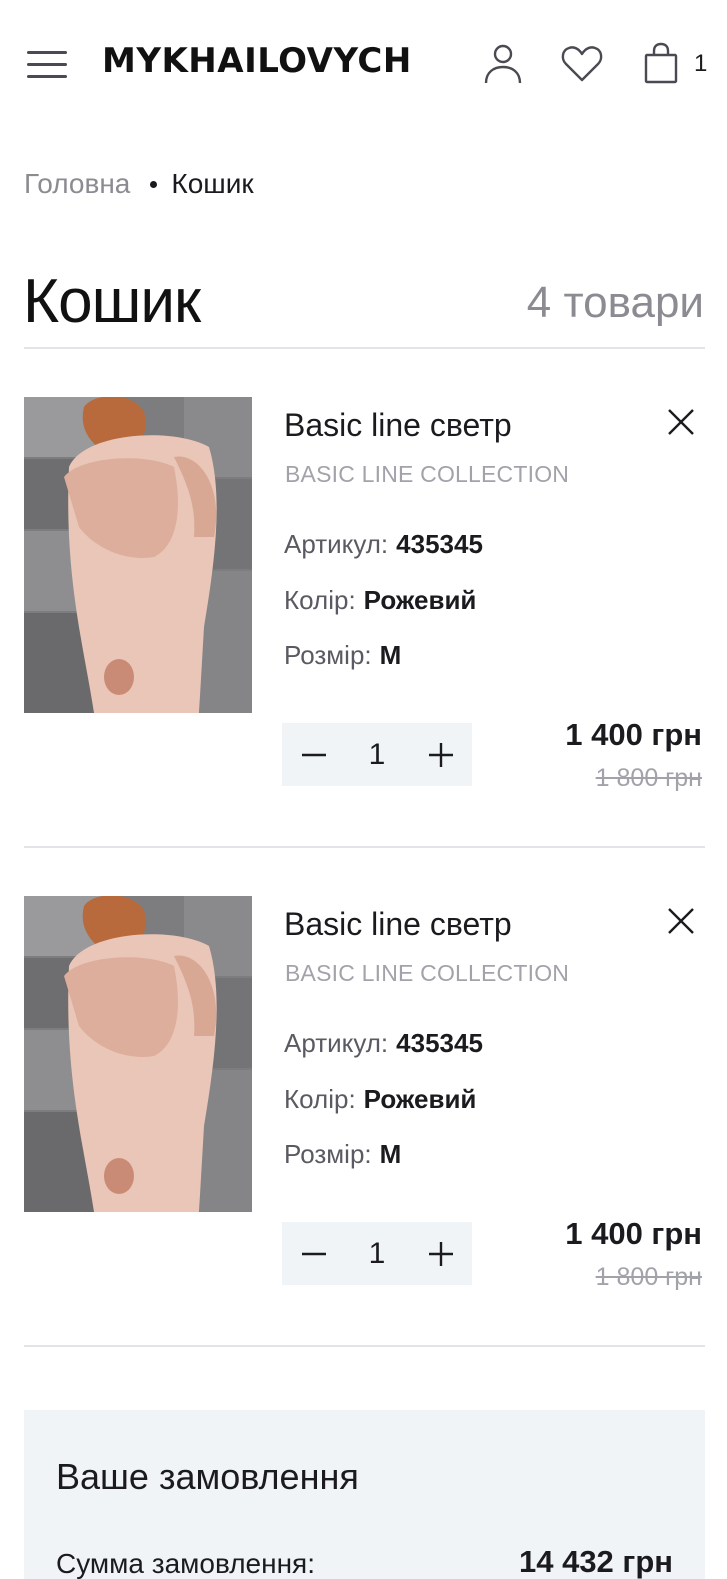 The height and width of the screenshot is (1579, 727). What do you see at coordinates (154, 184) in the screenshot?
I see `breadcrumb-separator` at bounding box center [154, 184].